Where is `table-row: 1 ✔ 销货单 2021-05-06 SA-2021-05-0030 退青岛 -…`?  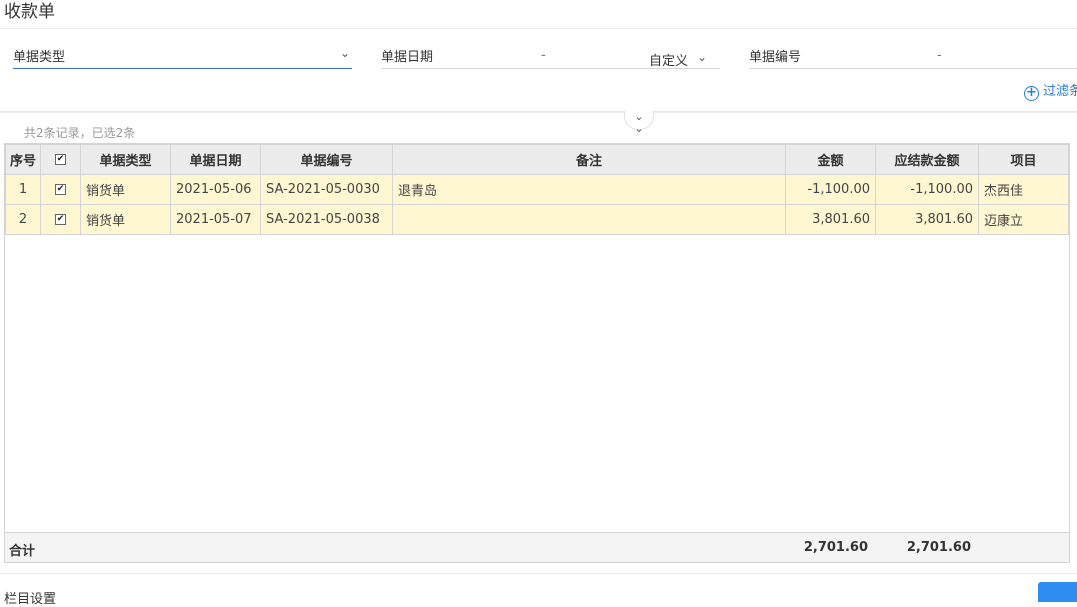
table-row: 1 ✔ 销货单 2021-05-06 SA-2021-05-0030 退青岛 -… is located at coordinates (537, 189).